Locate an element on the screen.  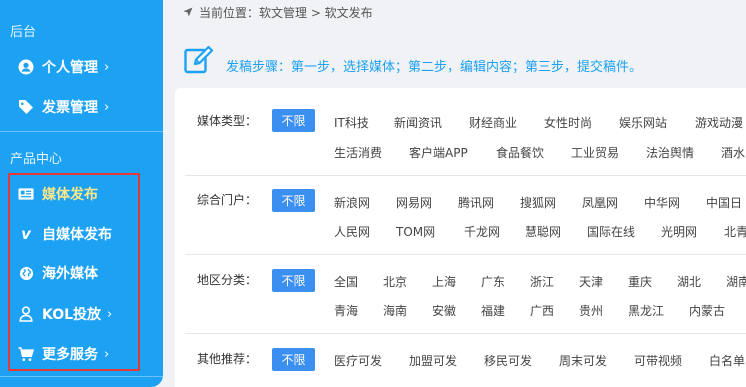
filter-option: 上海 is located at coordinates (444, 281).